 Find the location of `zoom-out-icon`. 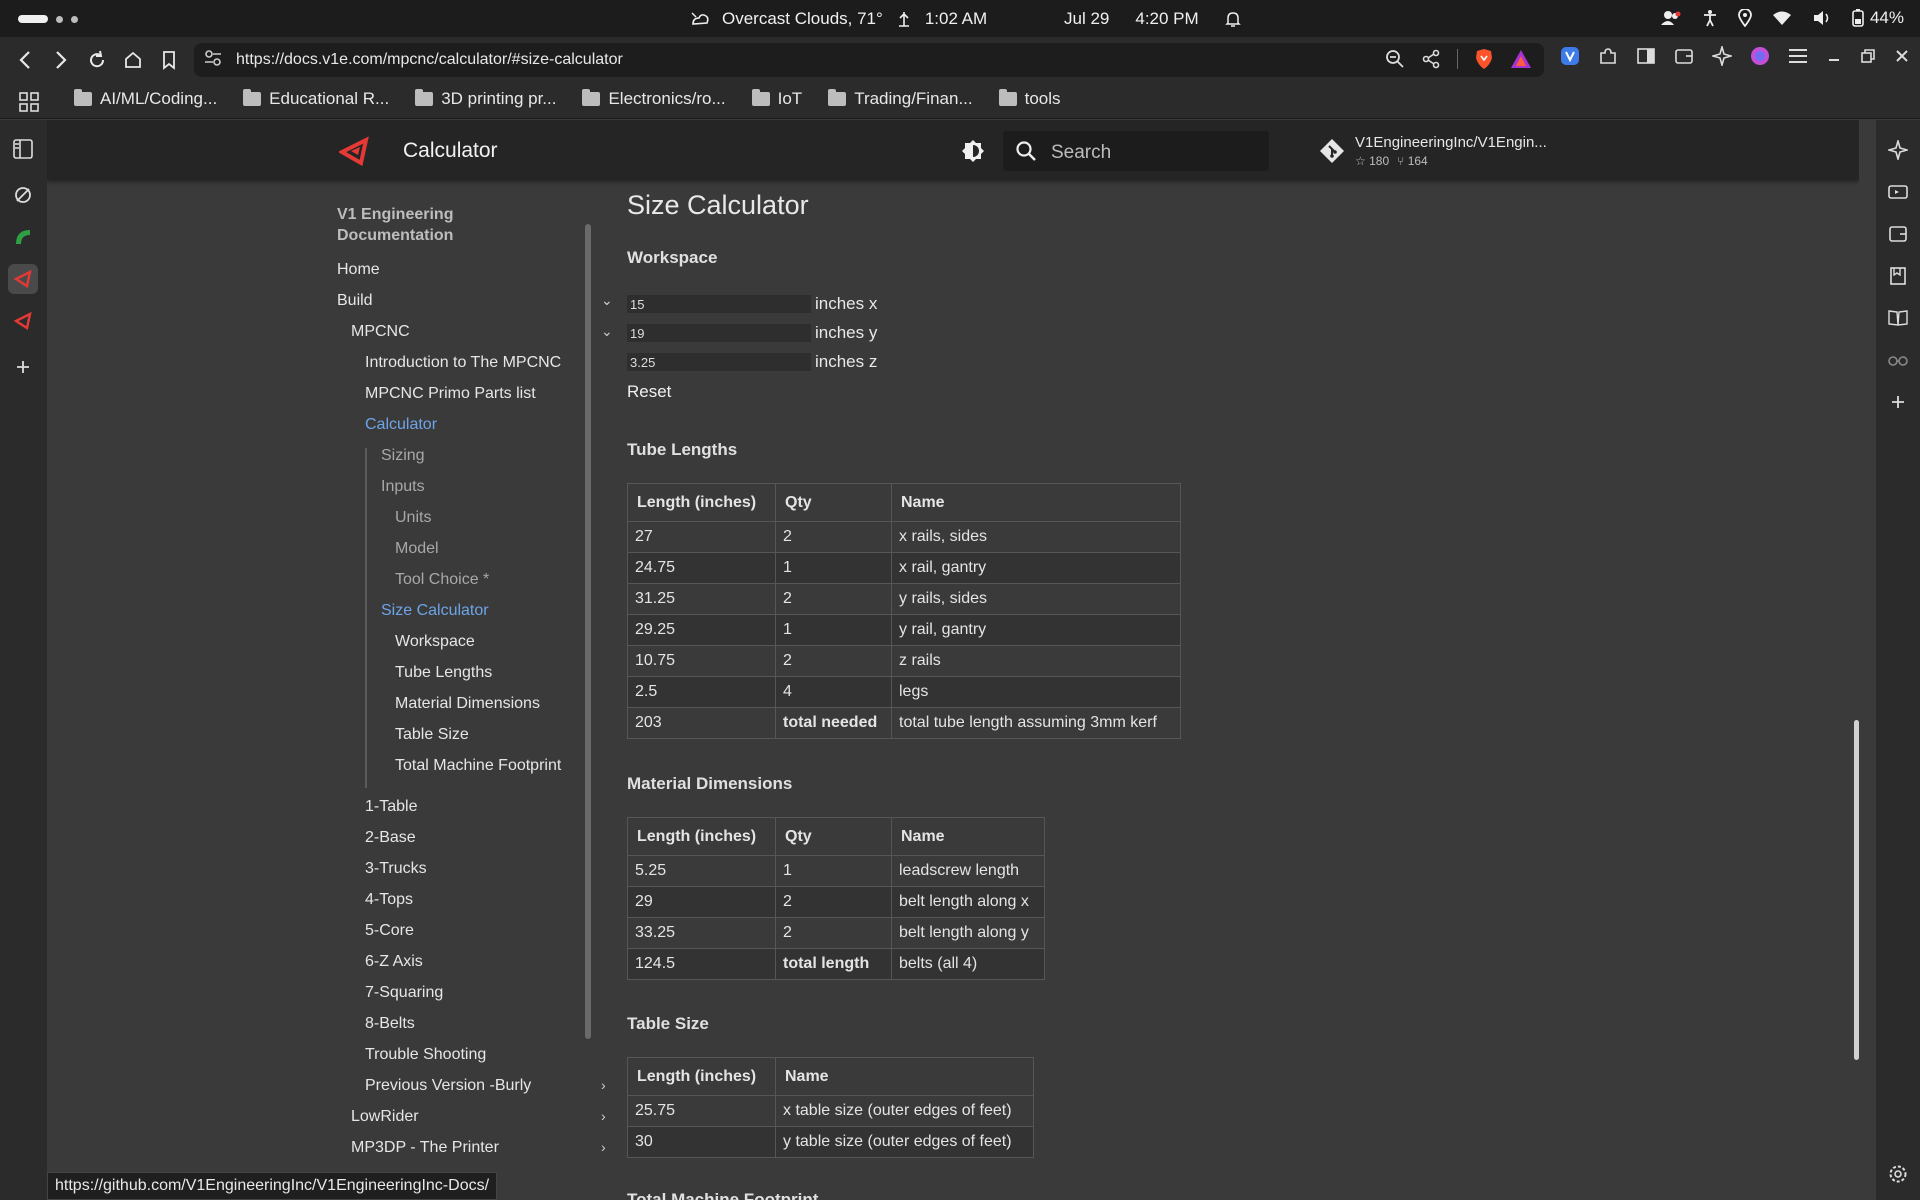

zoom-out-icon is located at coordinates (1395, 59).